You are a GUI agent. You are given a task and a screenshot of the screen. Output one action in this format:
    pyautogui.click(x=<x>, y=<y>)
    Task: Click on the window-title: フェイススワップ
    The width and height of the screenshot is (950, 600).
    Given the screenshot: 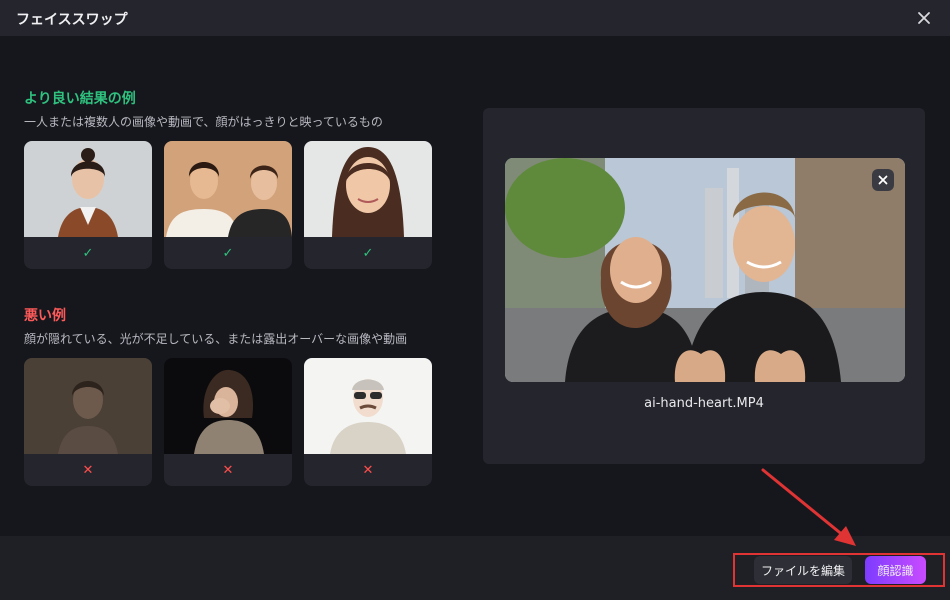 What is the action you would take?
    pyautogui.click(x=72, y=20)
    